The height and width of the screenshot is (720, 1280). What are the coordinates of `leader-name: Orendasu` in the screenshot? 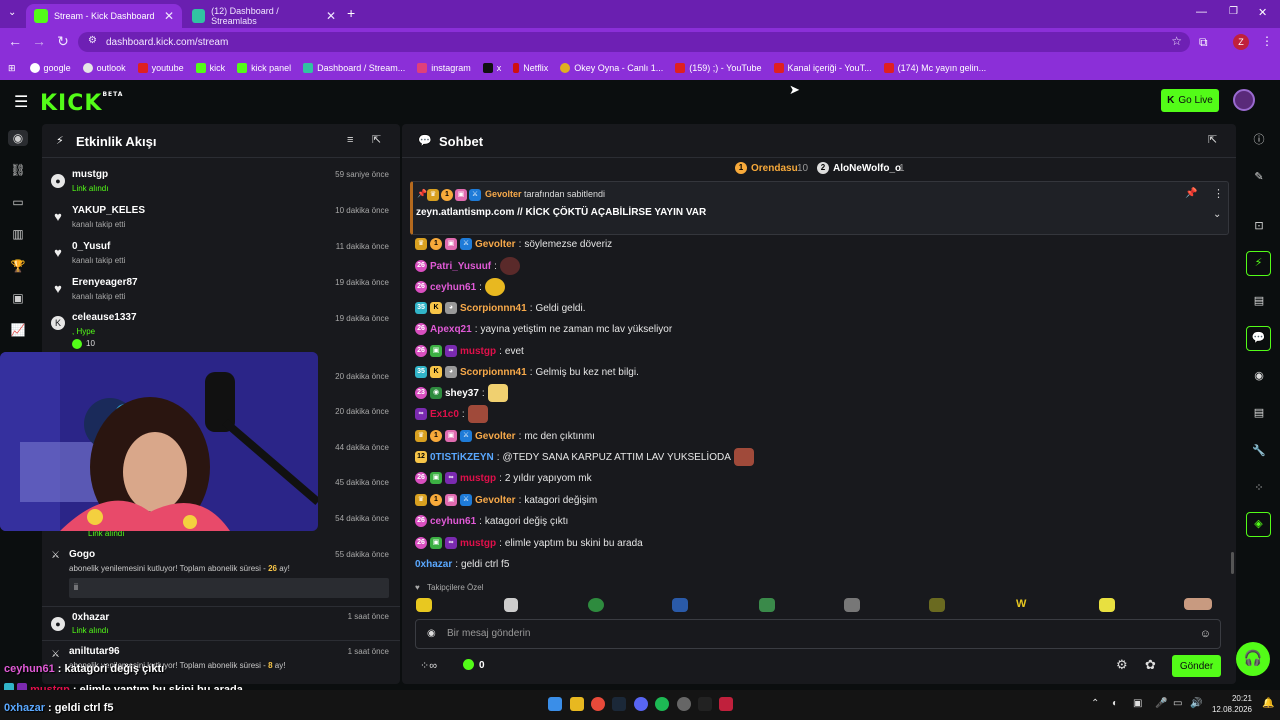 It's located at (774, 168).